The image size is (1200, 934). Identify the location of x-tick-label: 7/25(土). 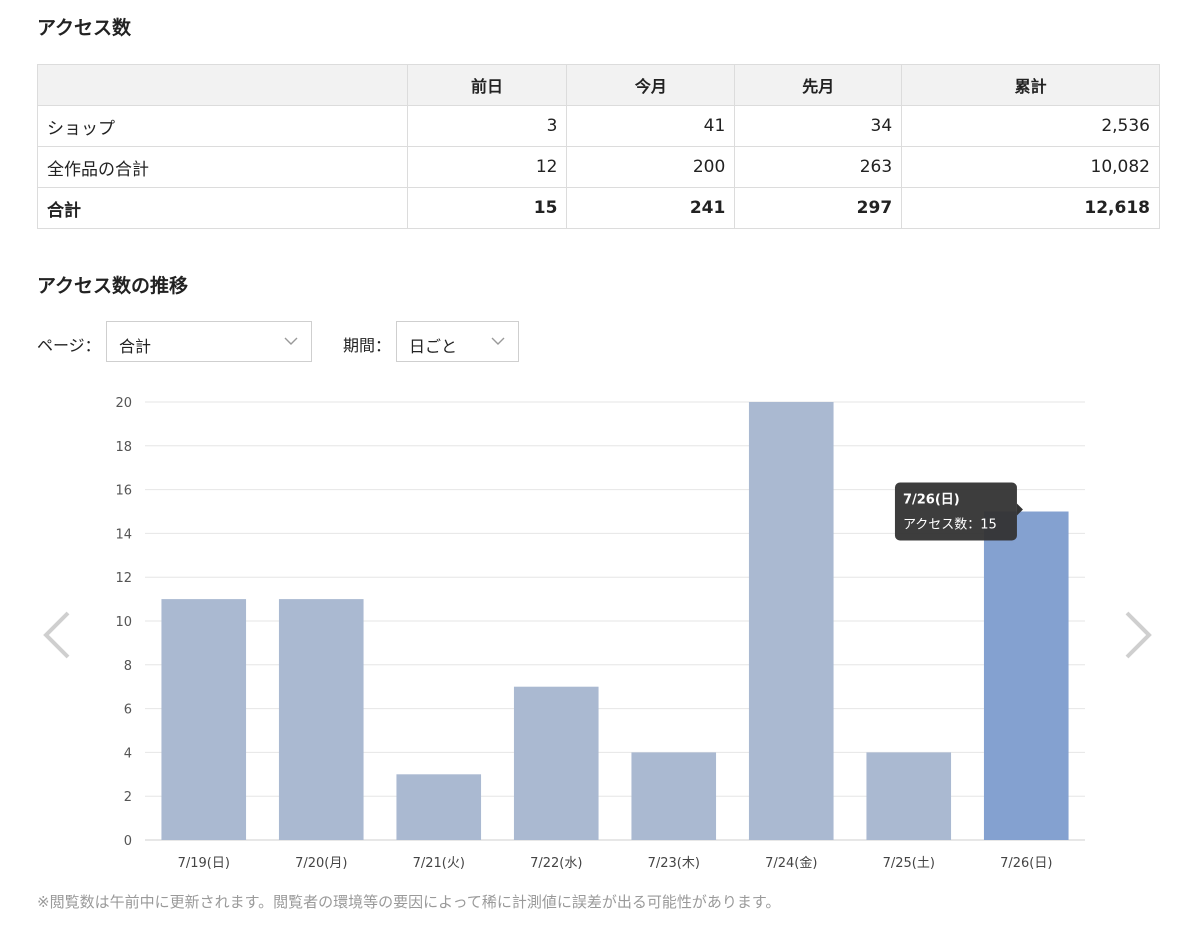
(909, 863).